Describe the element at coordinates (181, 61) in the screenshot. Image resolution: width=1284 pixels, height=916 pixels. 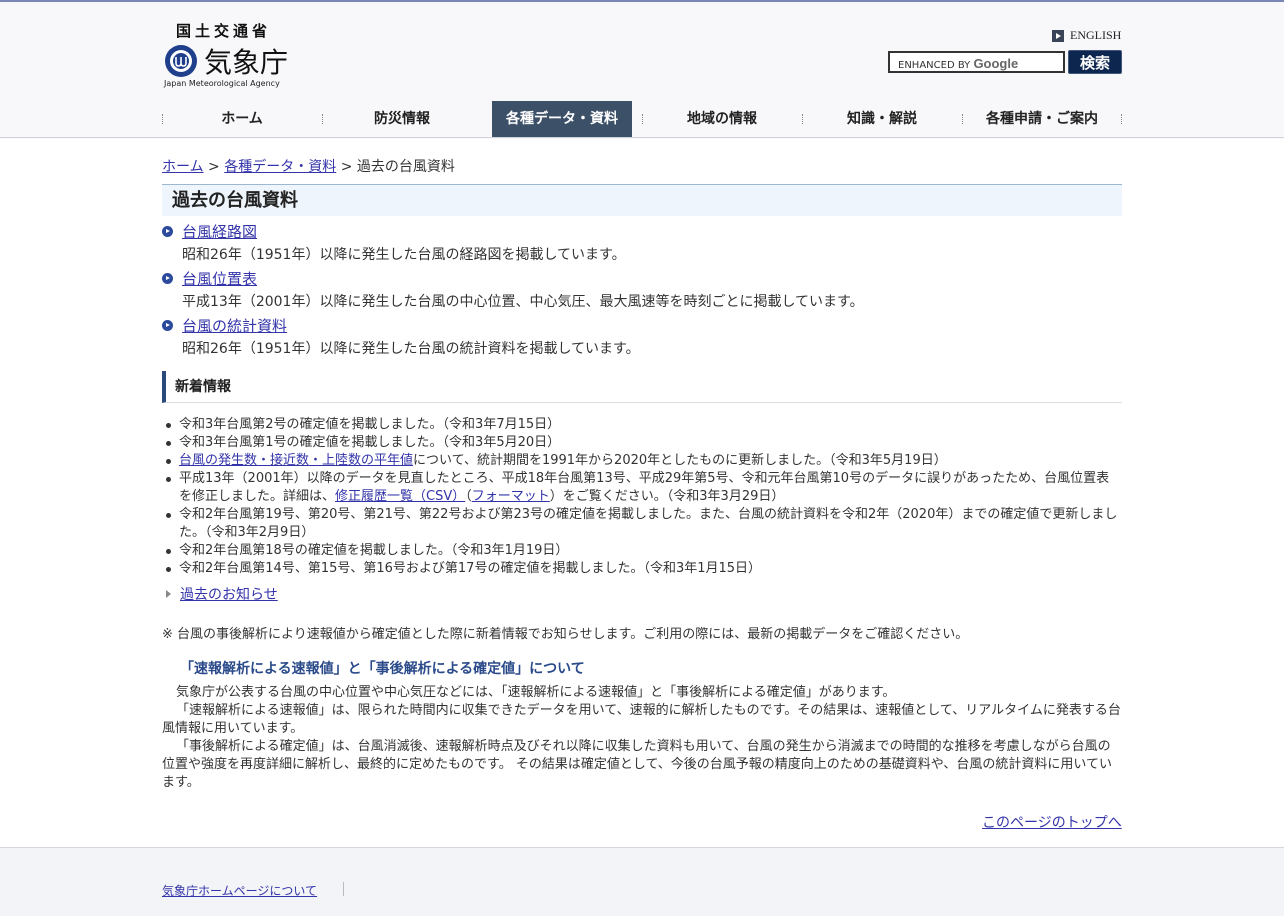
I see `jma-logo-icon` at that location.